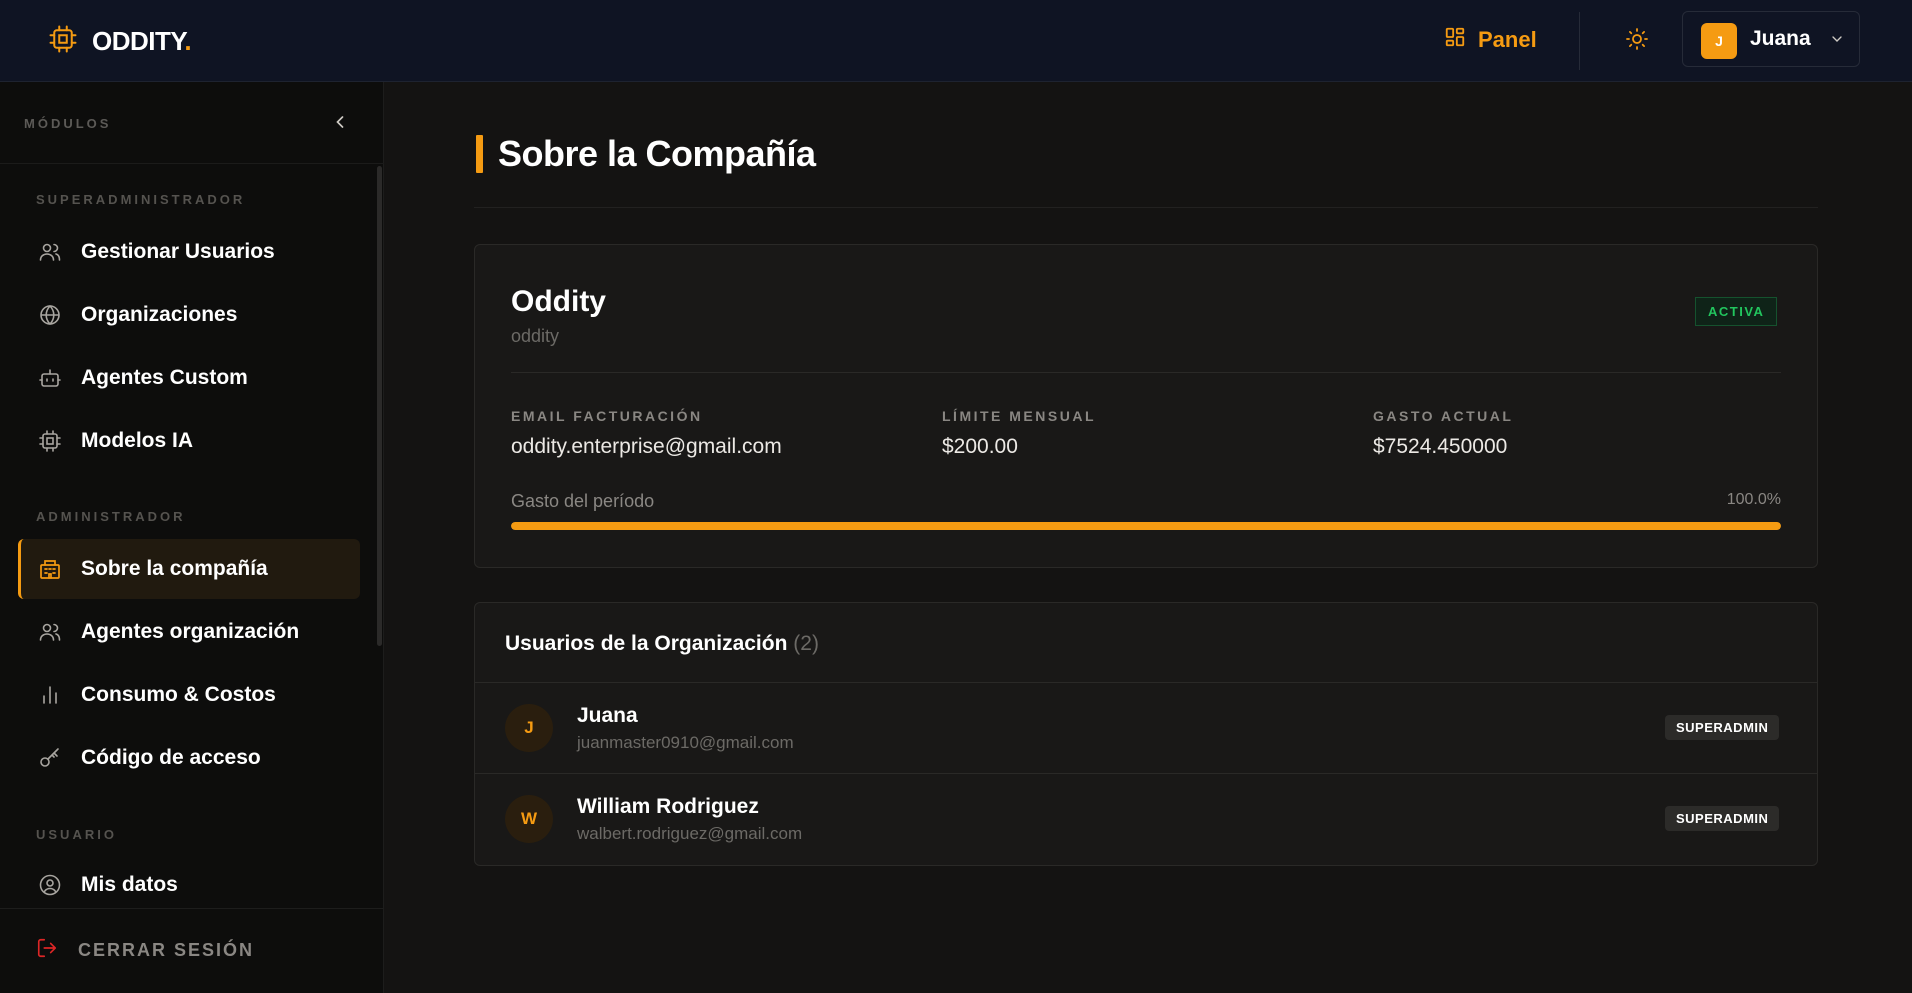 This screenshot has width=1912, height=993. What do you see at coordinates (1019, 416) in the screenshot?
I see `monthly-limit-label: LÍMITE MENSUAL` at bounding box center [1019, 416].